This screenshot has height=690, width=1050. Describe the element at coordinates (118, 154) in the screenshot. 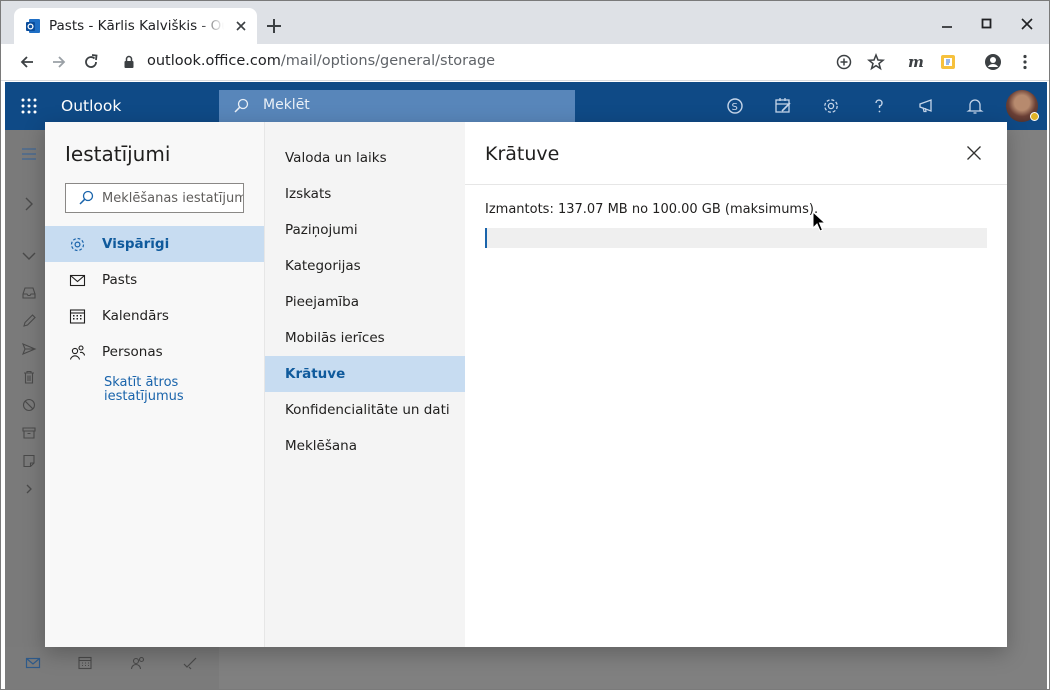

I see `settings-title: Iestatījumi` at that location.